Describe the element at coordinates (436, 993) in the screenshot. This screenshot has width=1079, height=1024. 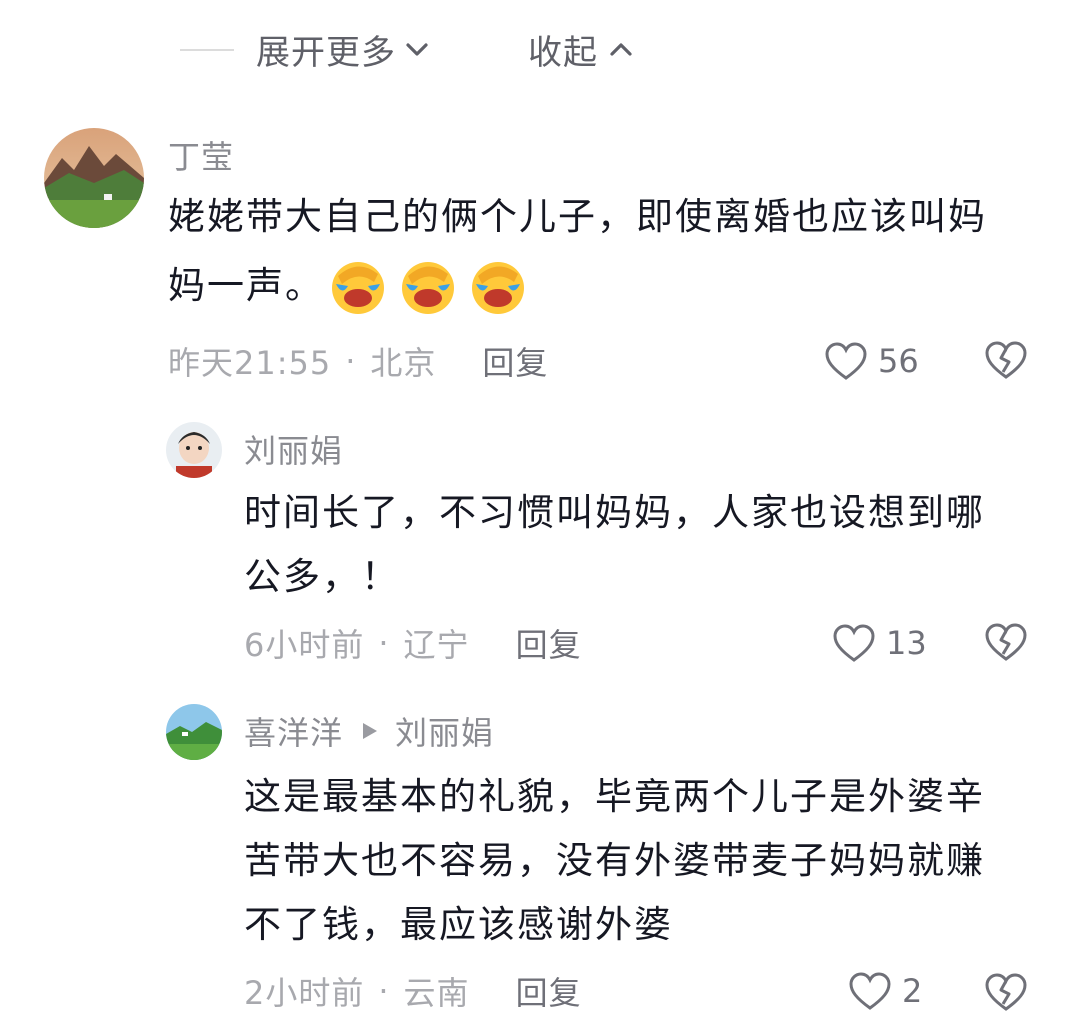
I see `comment-location: 云南` at that location.